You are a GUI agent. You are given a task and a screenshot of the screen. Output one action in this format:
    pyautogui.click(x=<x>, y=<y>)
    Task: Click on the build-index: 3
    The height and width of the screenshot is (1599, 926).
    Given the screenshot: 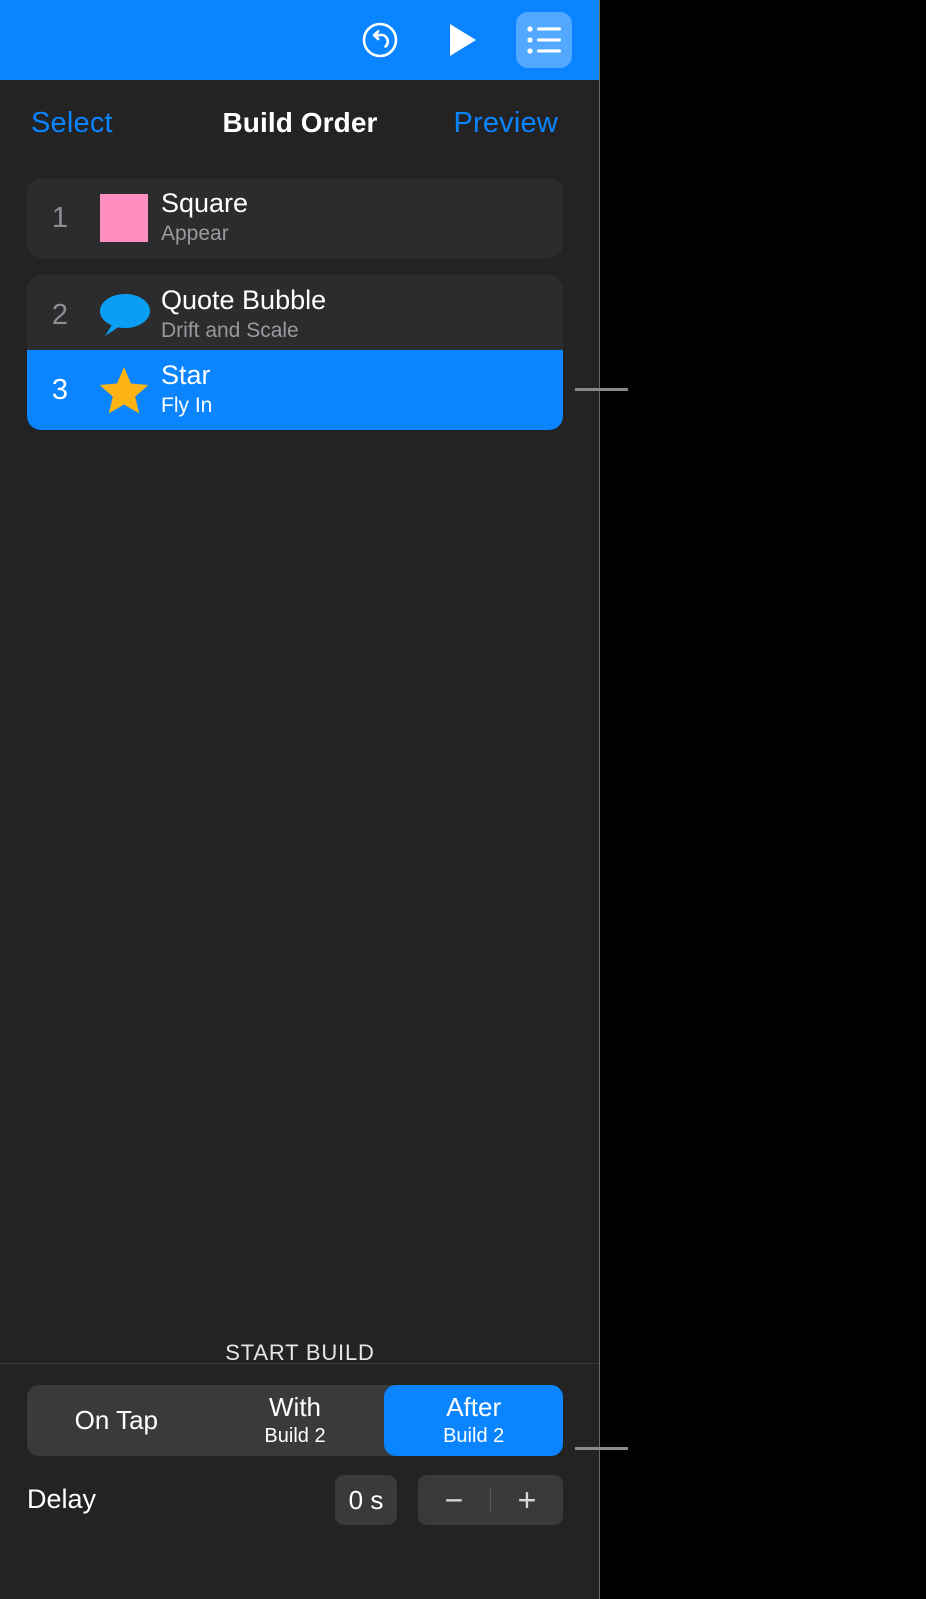 What is the action you would take?
    pyautogui.click(x=60, y=389)
    